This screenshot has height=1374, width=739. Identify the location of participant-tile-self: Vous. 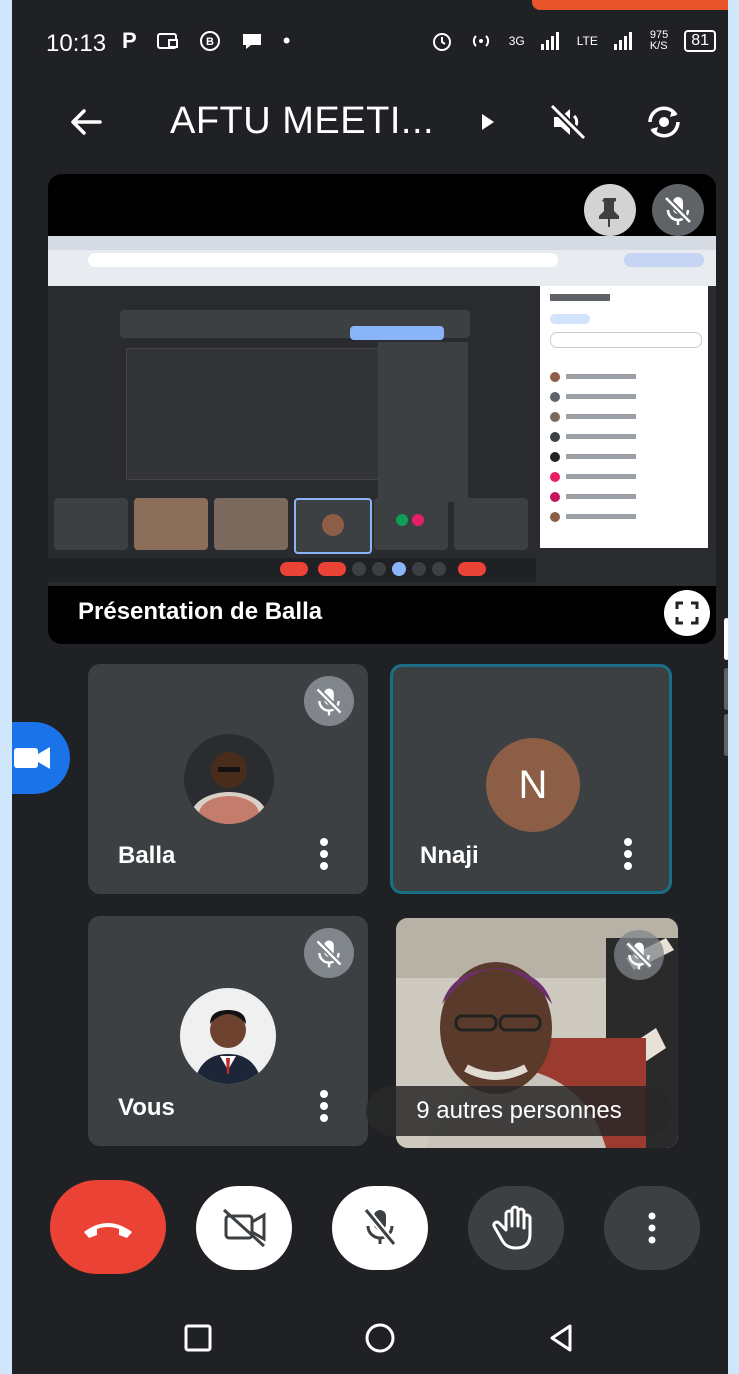
(228, 1031).